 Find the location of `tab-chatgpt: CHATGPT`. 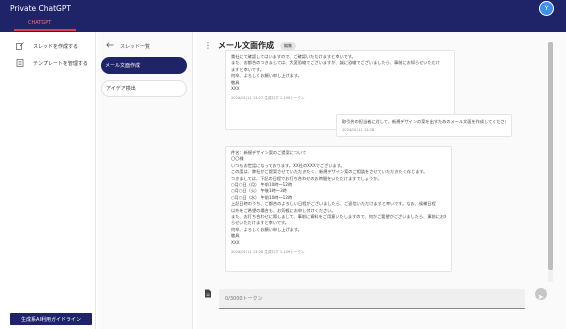

tab-chatgpt: CHATGPT is located at coordinates (39, 23).